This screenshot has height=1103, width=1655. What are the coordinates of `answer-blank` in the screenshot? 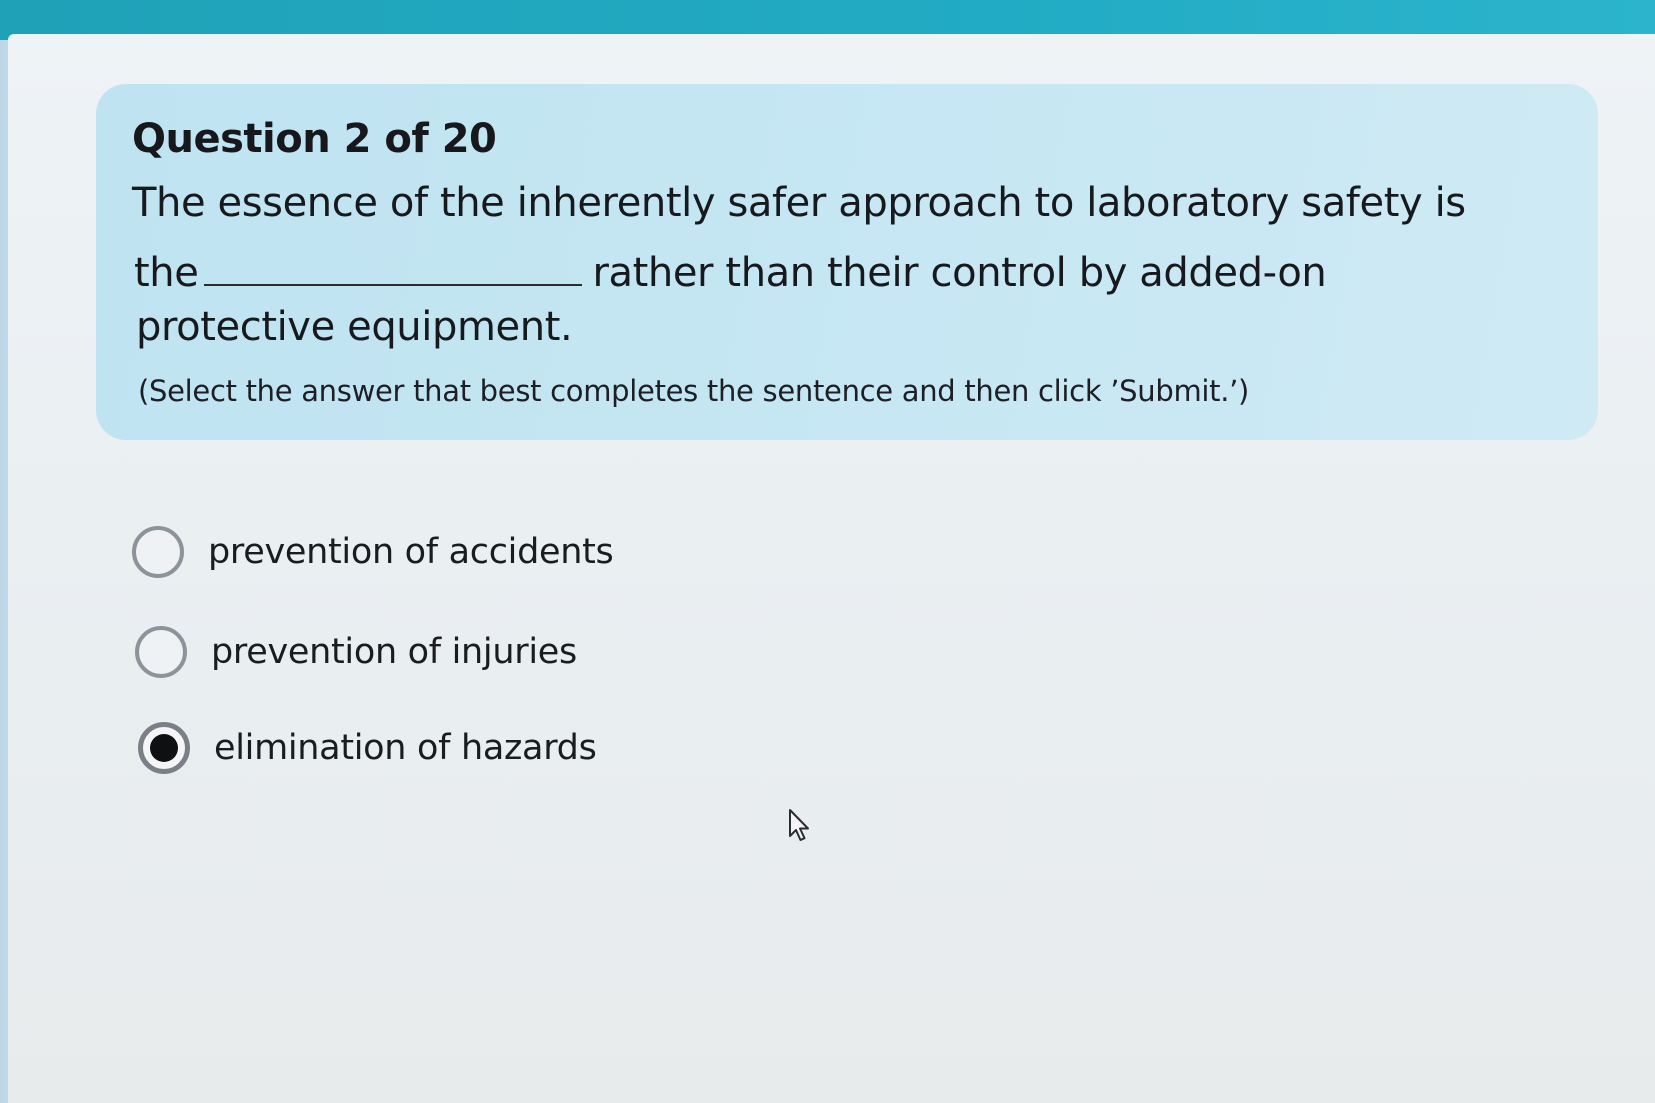 It's located at (393, 263).